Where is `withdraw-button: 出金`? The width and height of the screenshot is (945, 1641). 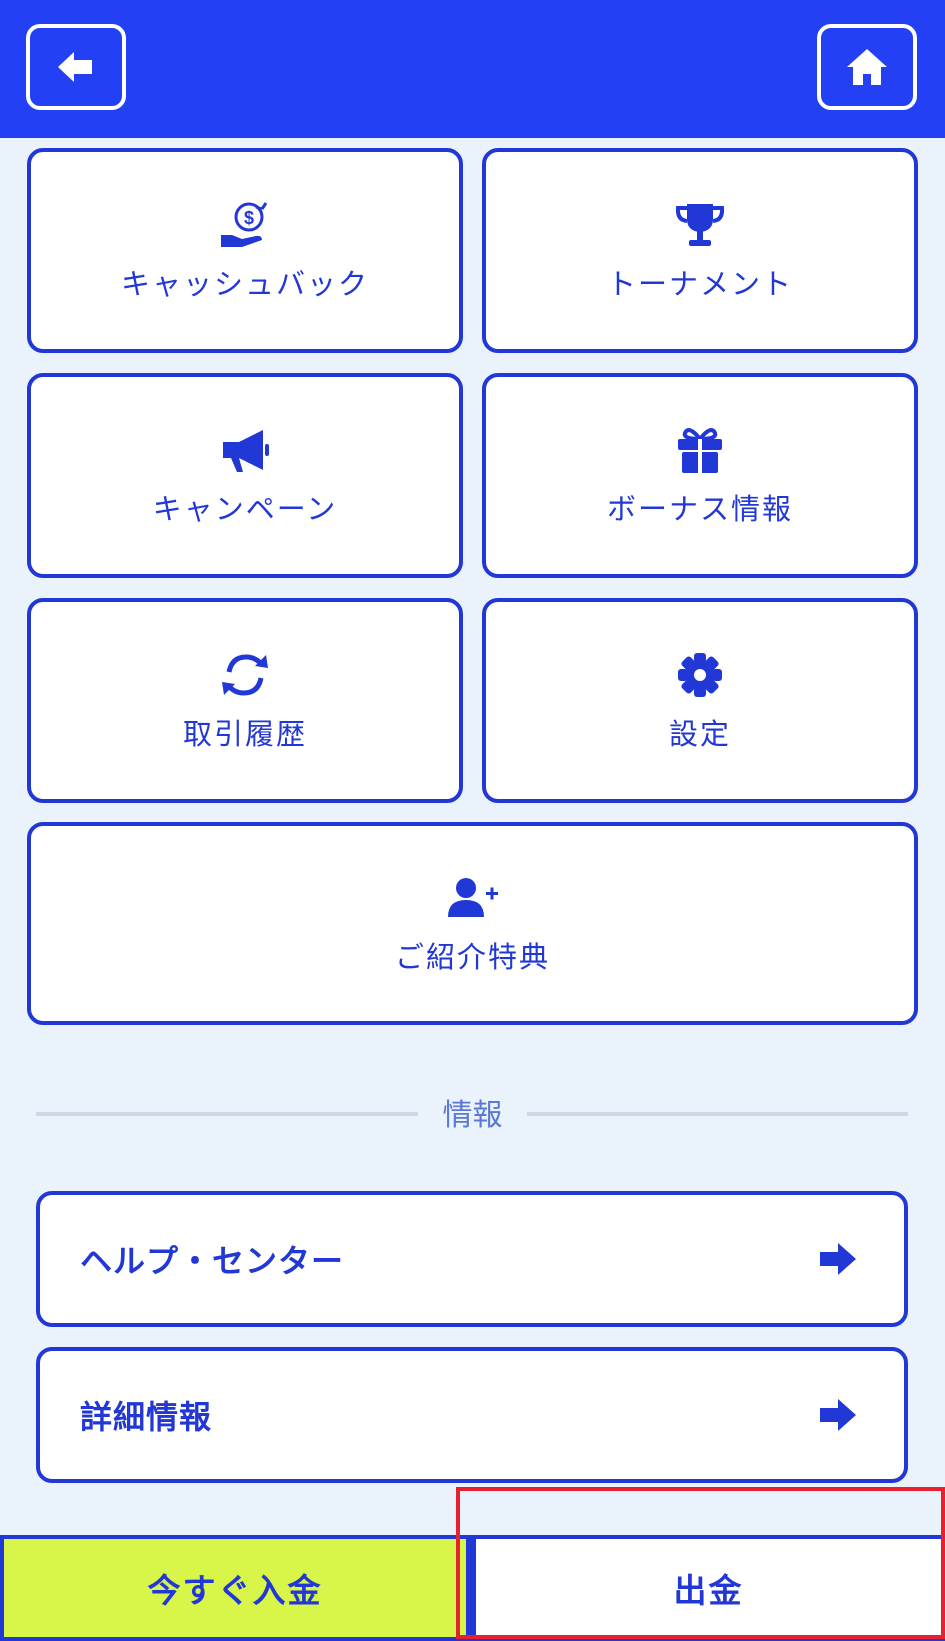 withdraw-button: 出金 is located at coordinates (705, 1588).